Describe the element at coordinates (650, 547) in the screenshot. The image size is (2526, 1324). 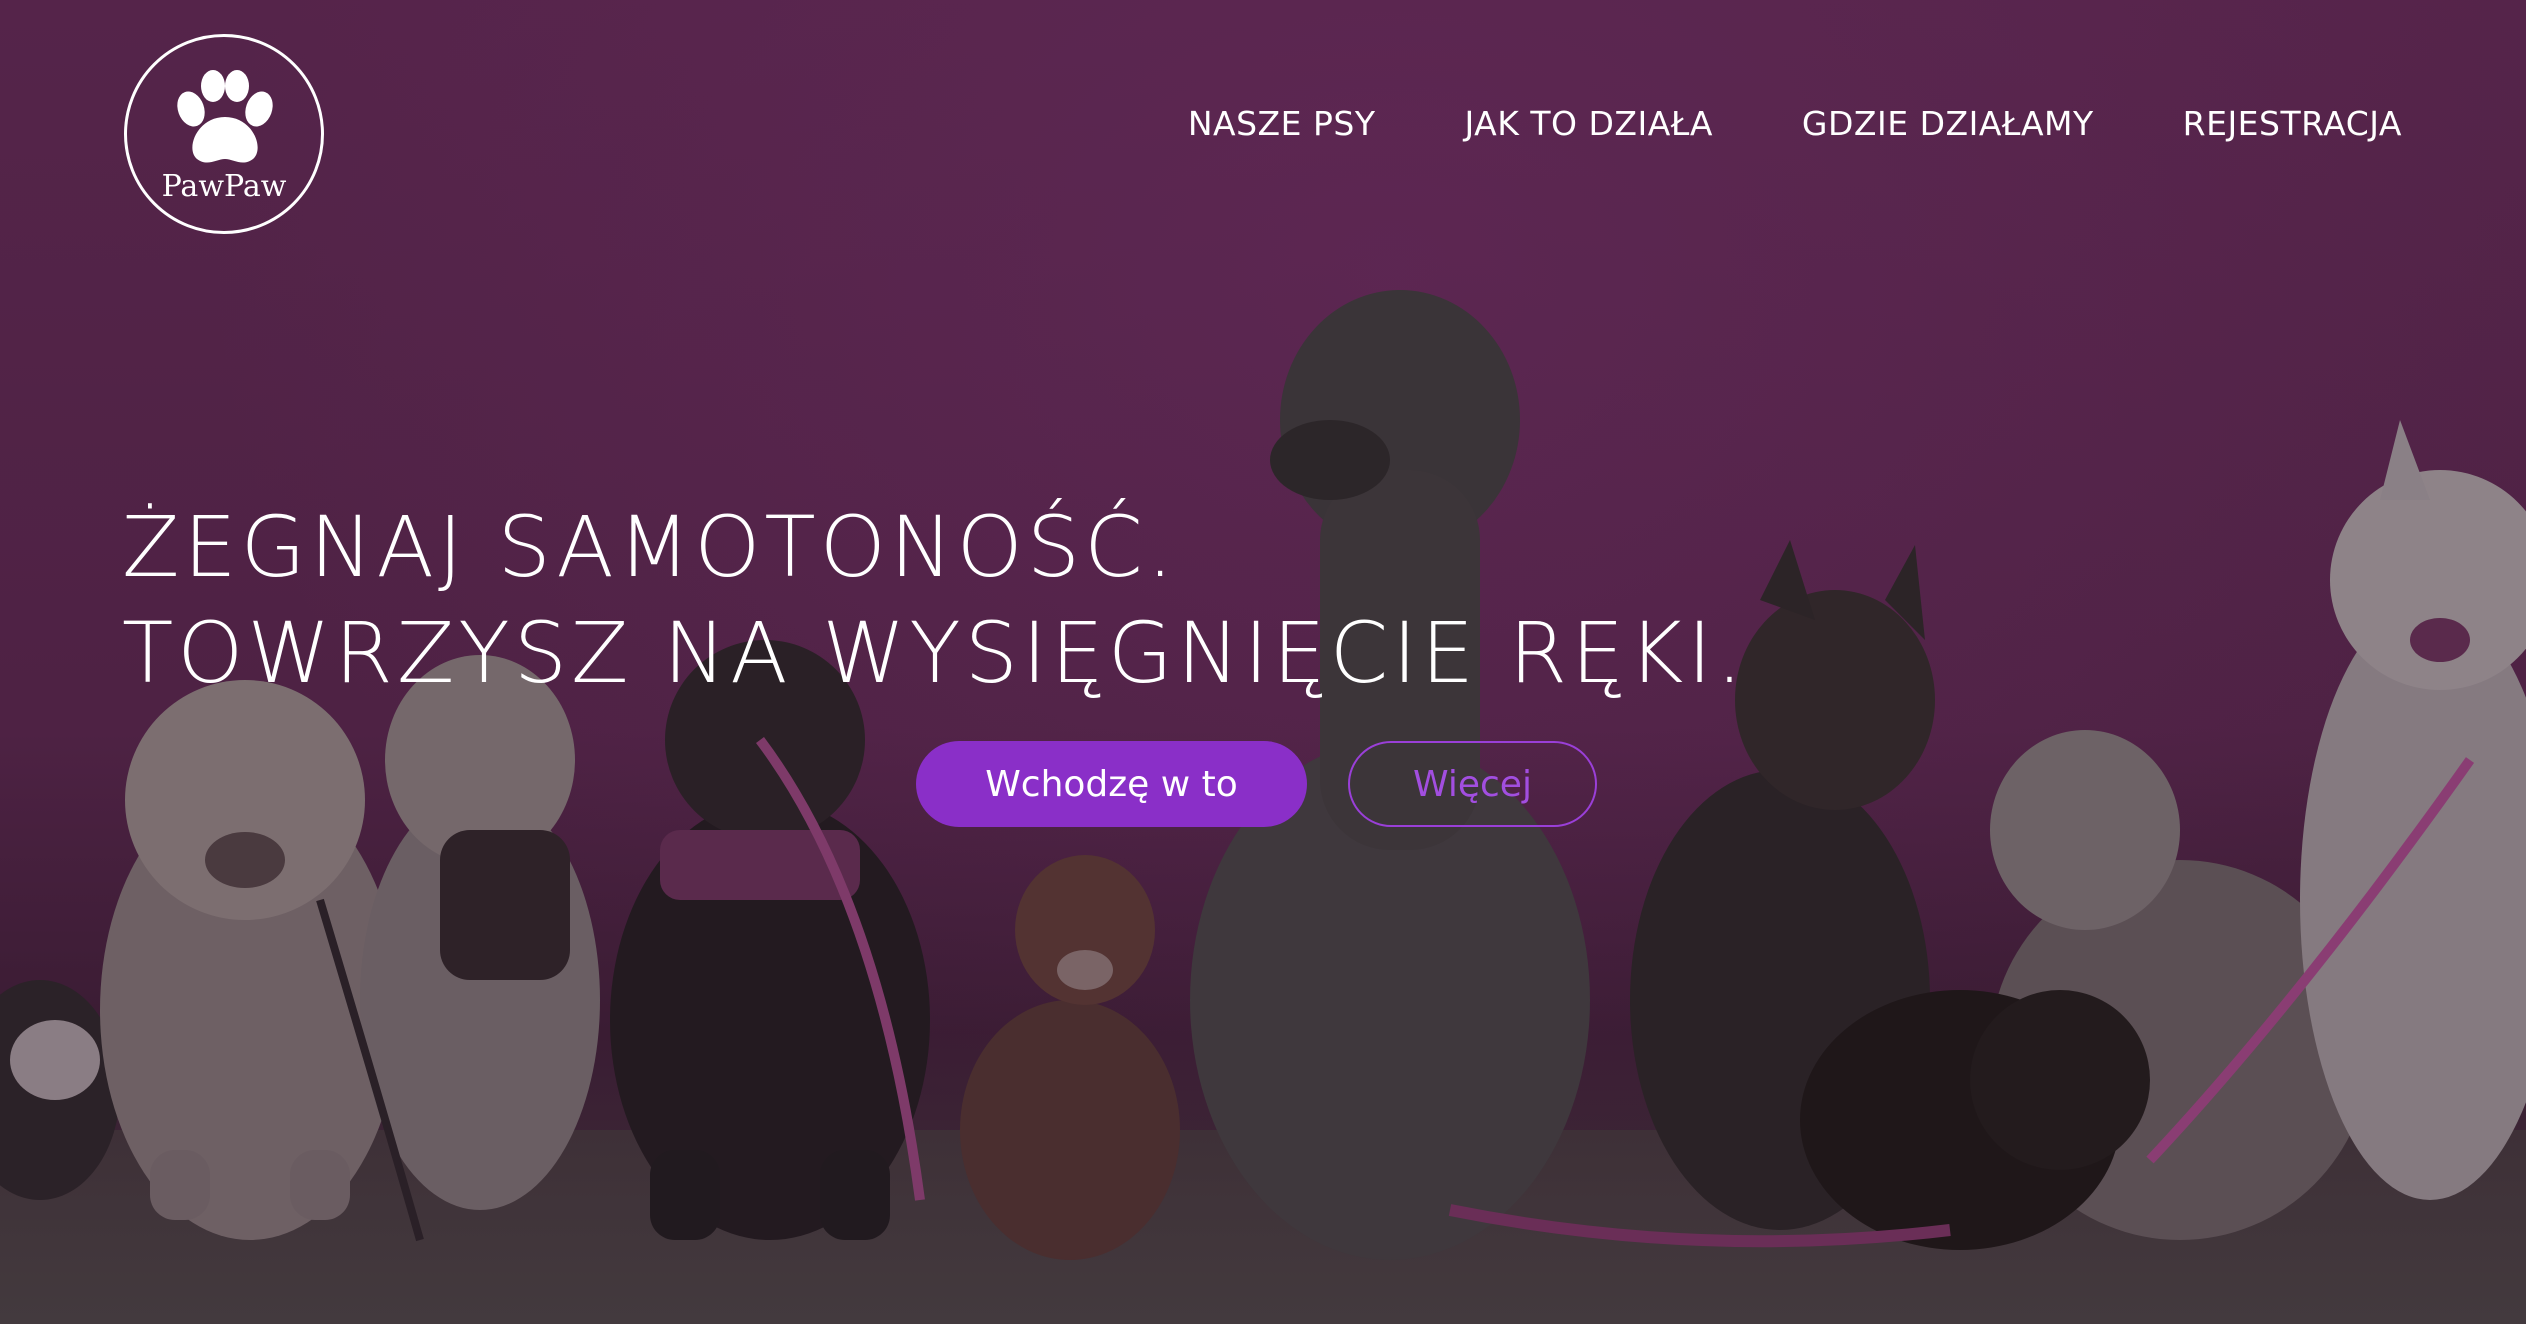
I see `headline-line-1: ŻEGNAJ SAMOTONOŚĆ.` at that location.